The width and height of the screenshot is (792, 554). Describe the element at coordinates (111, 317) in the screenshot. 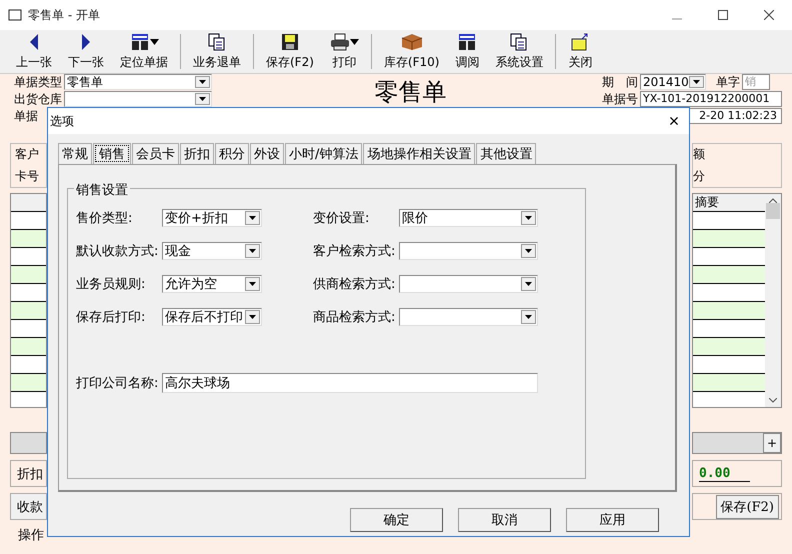

I see `field-label: 保存后打印:` at that location.